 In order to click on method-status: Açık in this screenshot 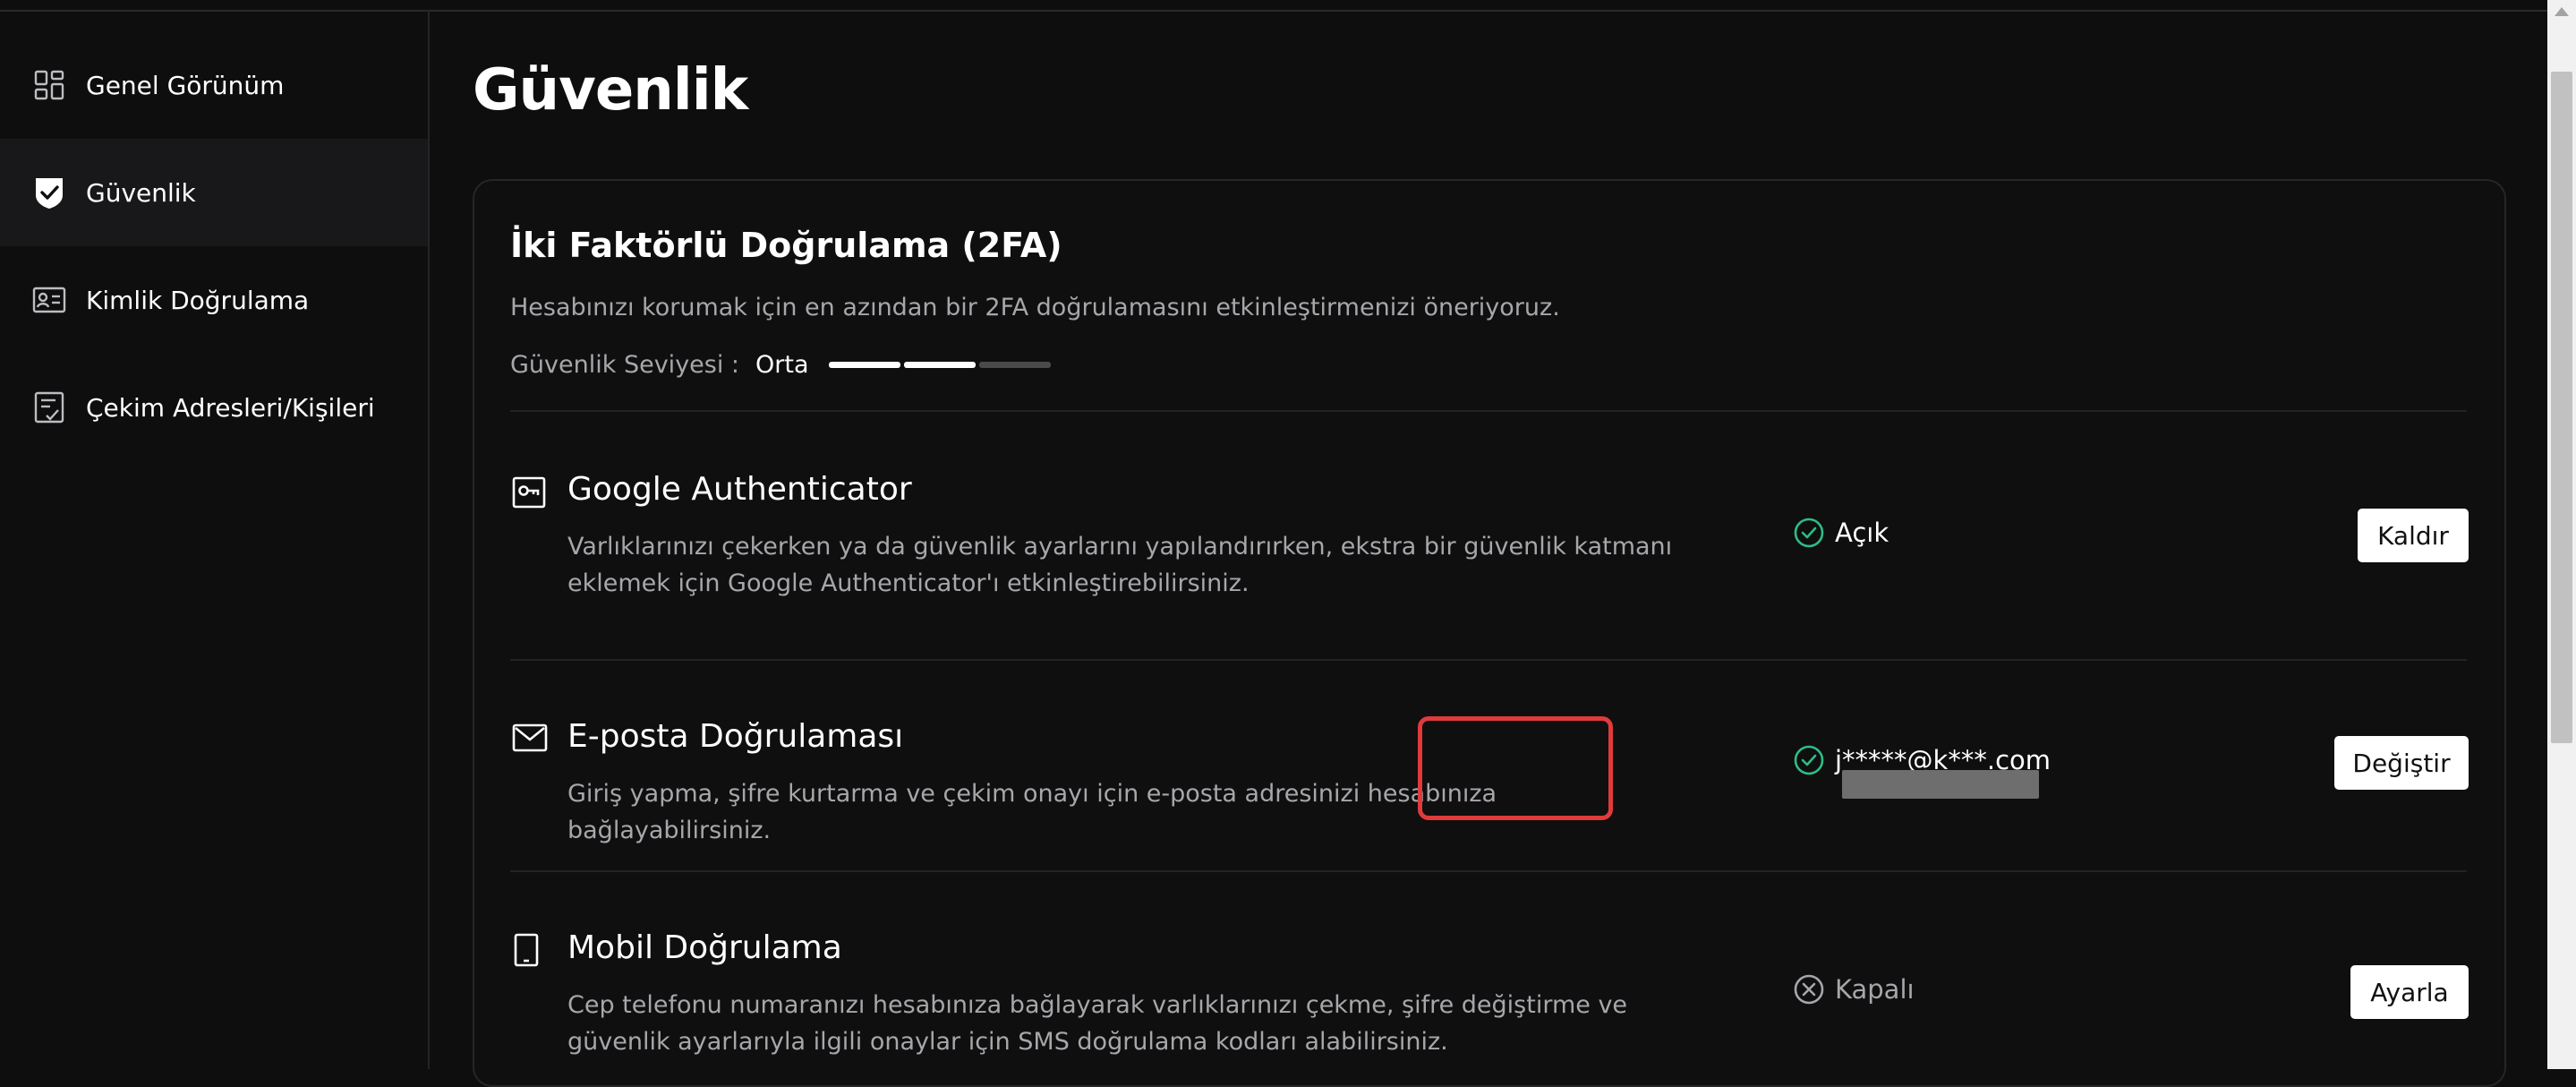, I will do `click(1841, 533)`.